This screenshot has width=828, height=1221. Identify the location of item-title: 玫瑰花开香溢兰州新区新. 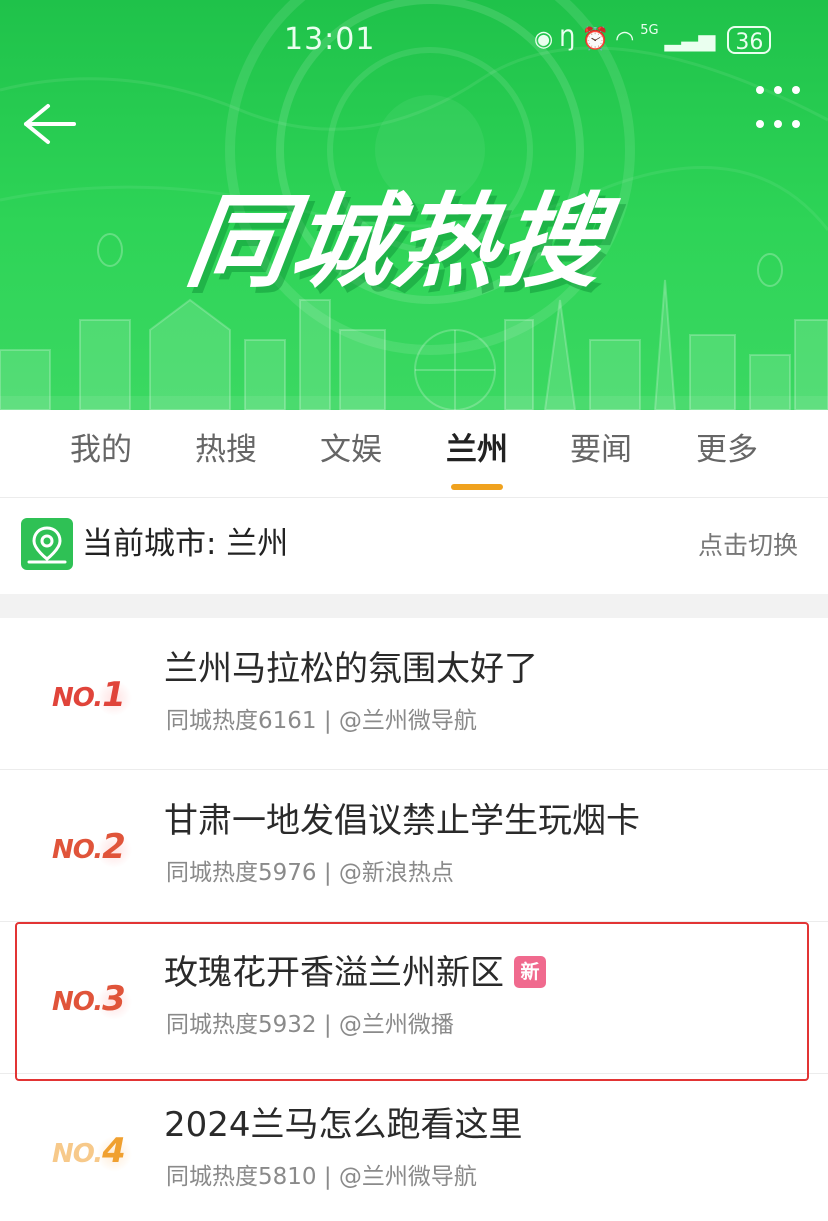
(355, 973).